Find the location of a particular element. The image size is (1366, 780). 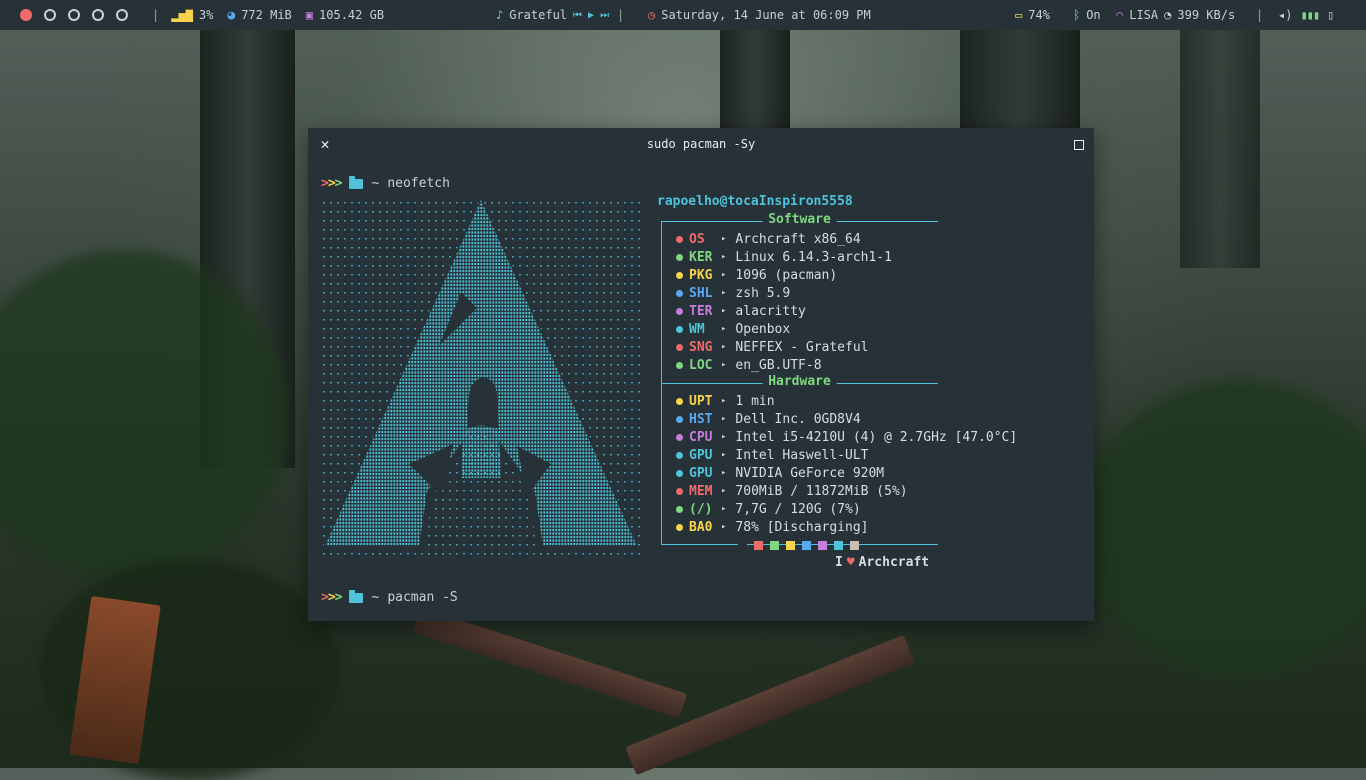

memory-usage: 772 MiB is located at coordinates (266, 15).